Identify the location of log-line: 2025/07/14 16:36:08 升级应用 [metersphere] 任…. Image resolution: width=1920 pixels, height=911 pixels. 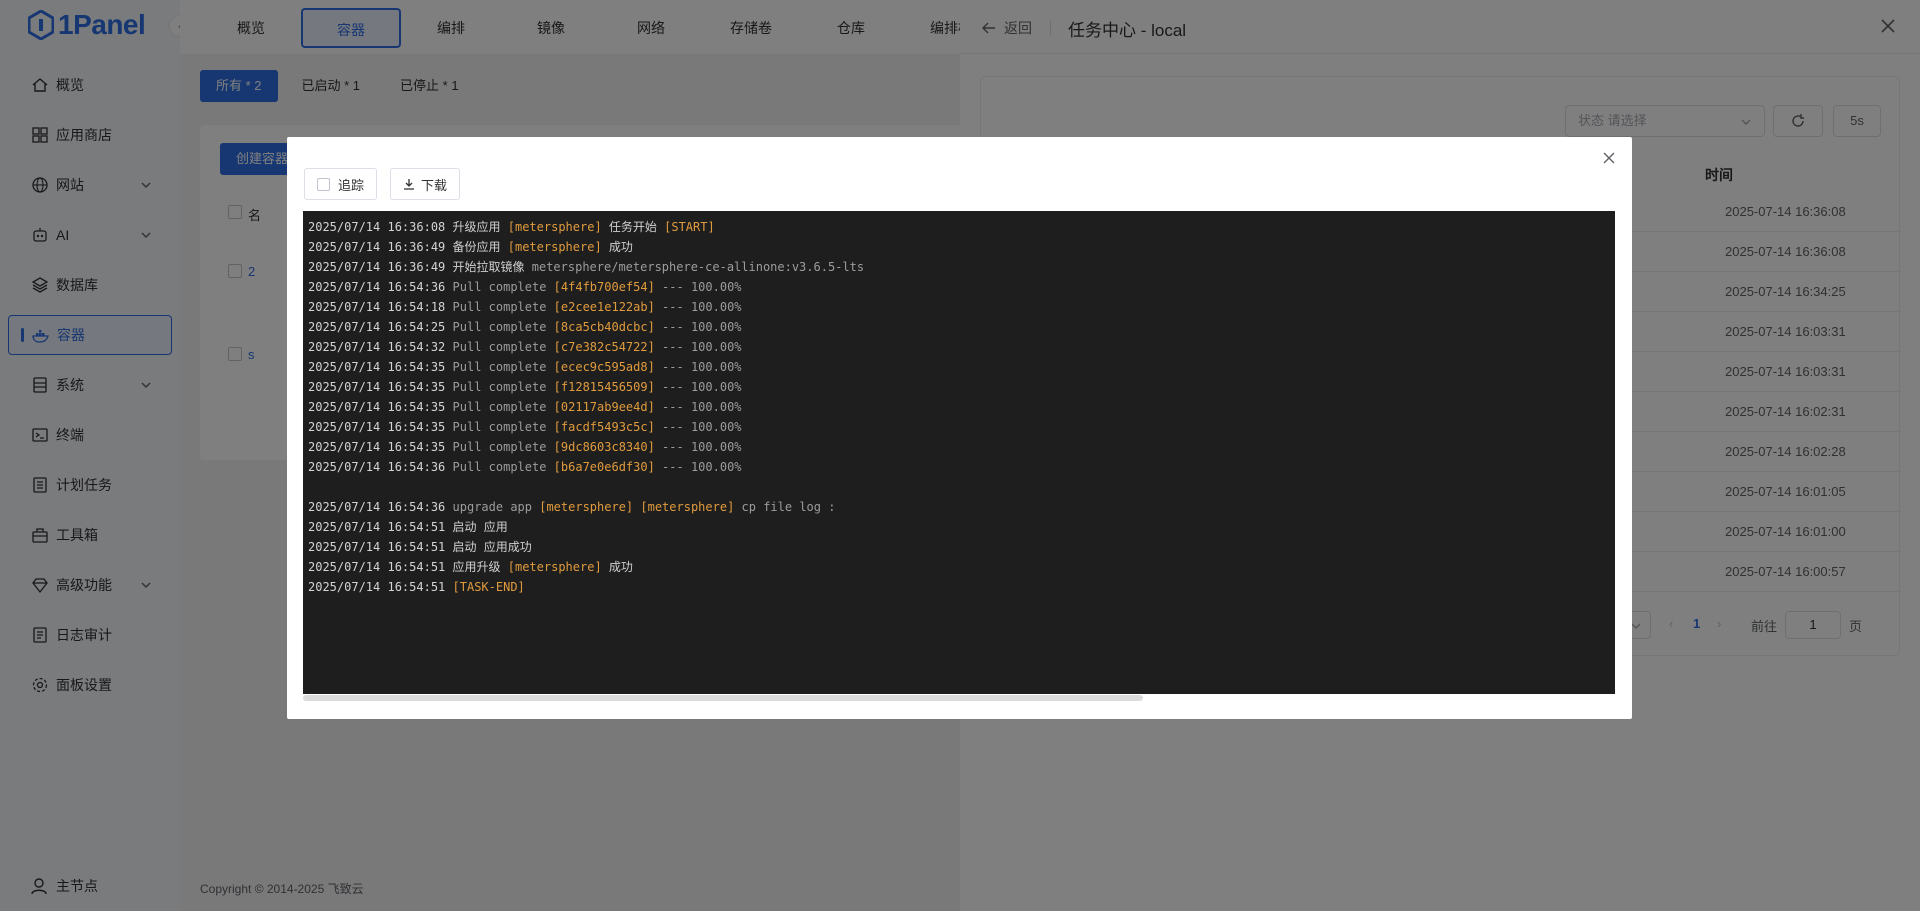
(586, 227).